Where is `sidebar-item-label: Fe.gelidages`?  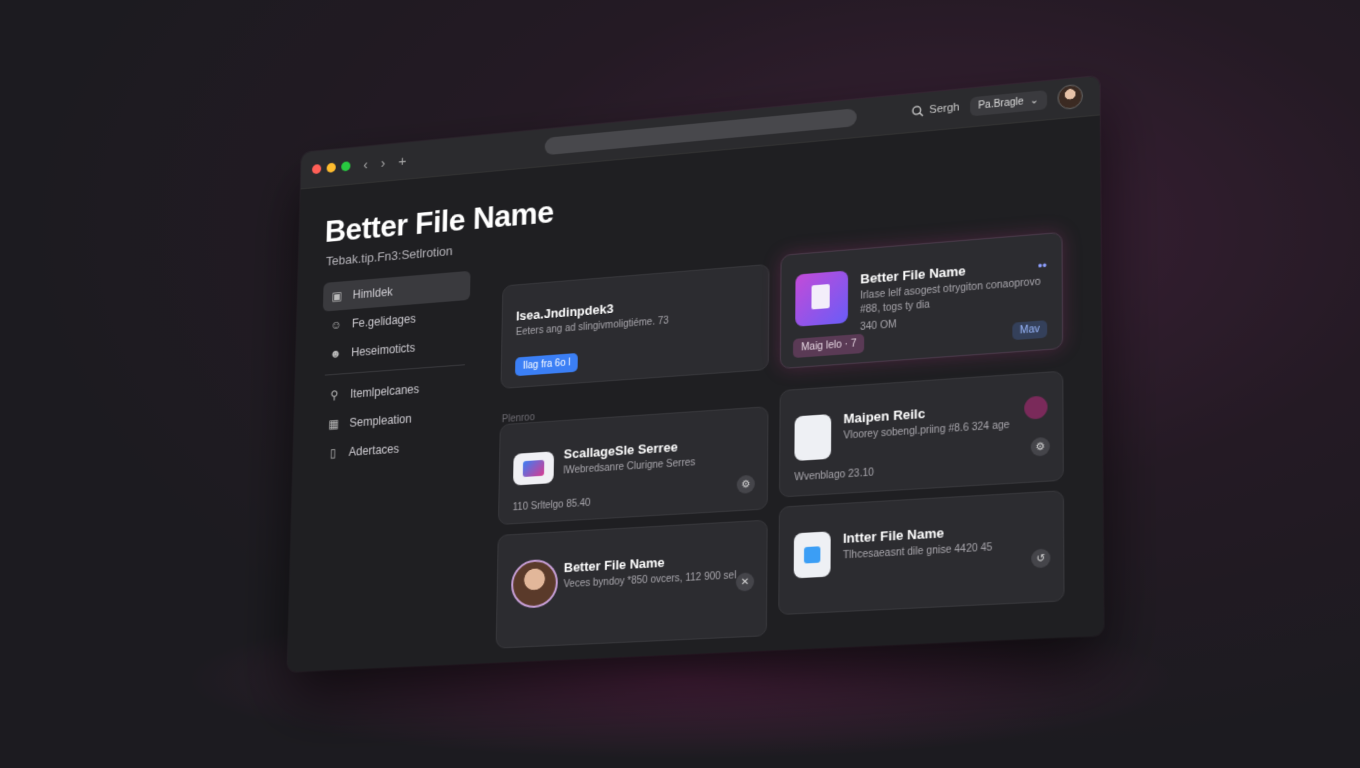 sidebar-item-label: Fe.gelidages is located at coordinates (383, 321).